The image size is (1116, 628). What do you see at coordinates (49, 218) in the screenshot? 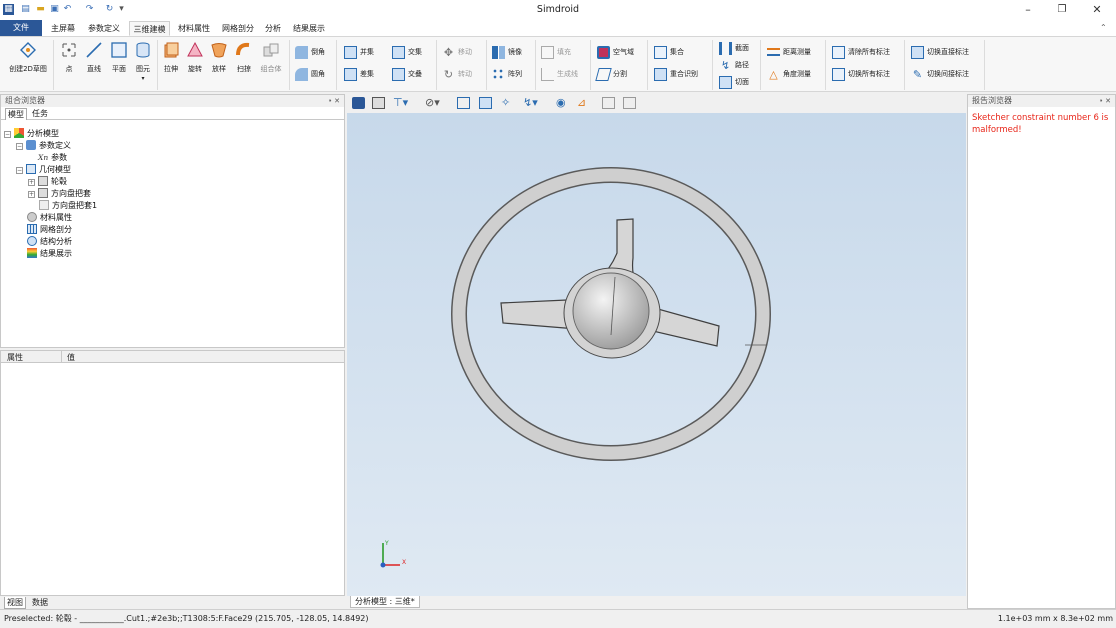
I see `tree-item-material: 材料属性` at bounding box center [49, 218].